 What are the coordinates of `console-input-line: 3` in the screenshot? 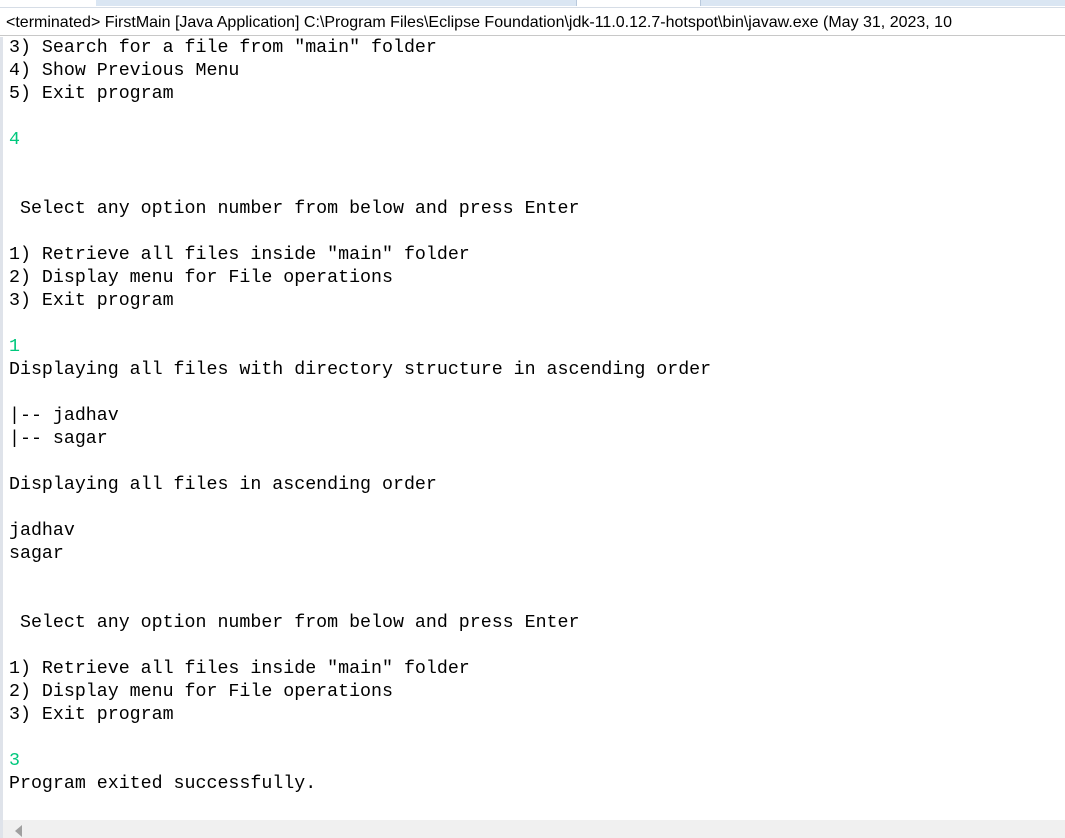 It's located at (14, 761).